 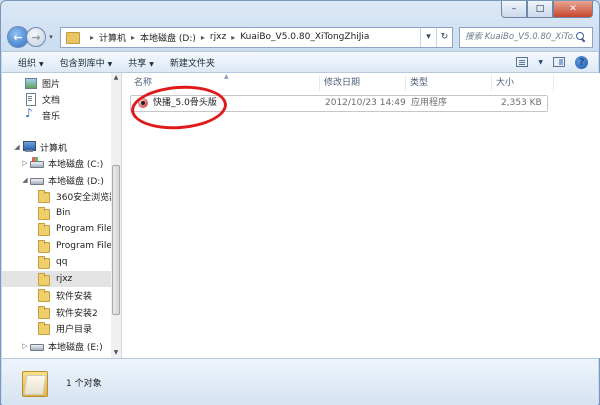 I want to click on minimize-button: –, so click(x=514, y=9).